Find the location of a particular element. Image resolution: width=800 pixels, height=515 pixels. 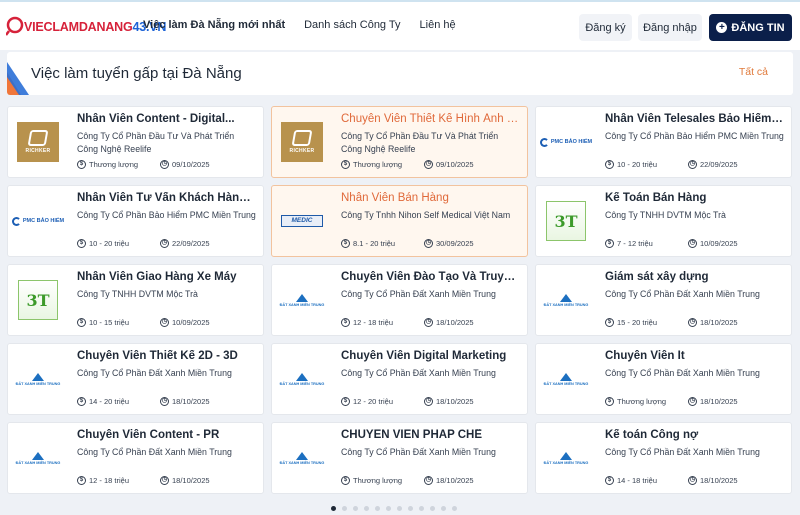

company-logo-frame: RICHKER is located at coordinates (38, 142).